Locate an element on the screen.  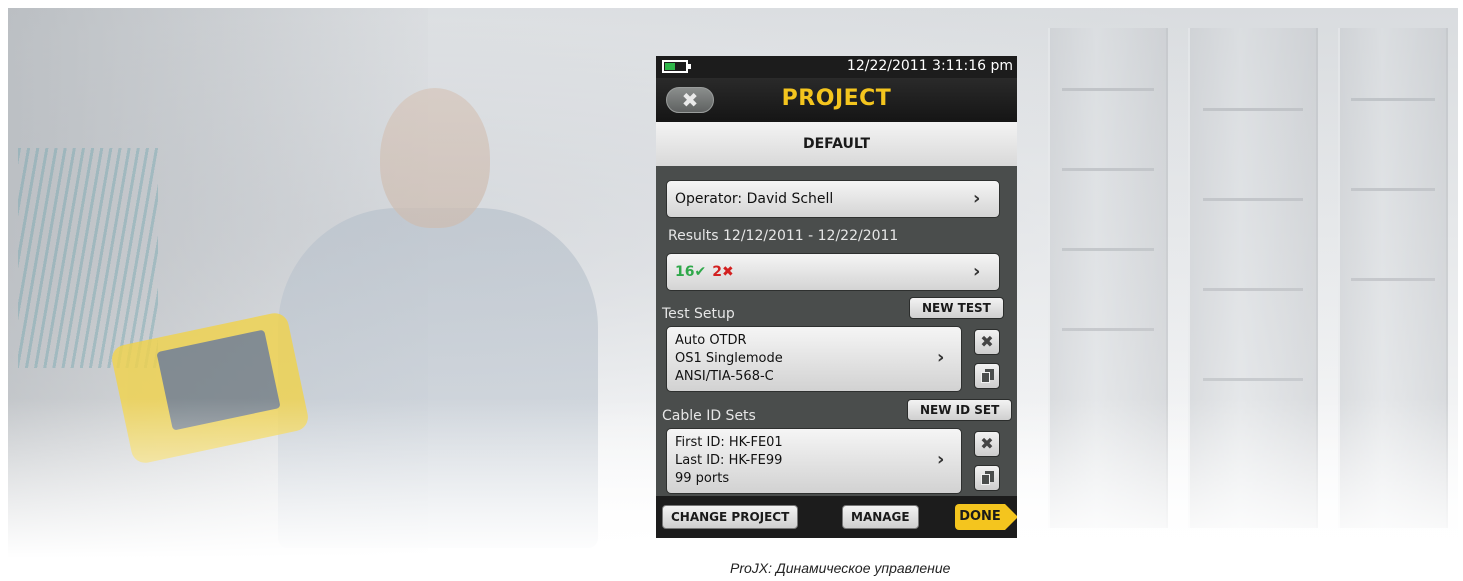
battery-icon is located at coordinates (676, 66).